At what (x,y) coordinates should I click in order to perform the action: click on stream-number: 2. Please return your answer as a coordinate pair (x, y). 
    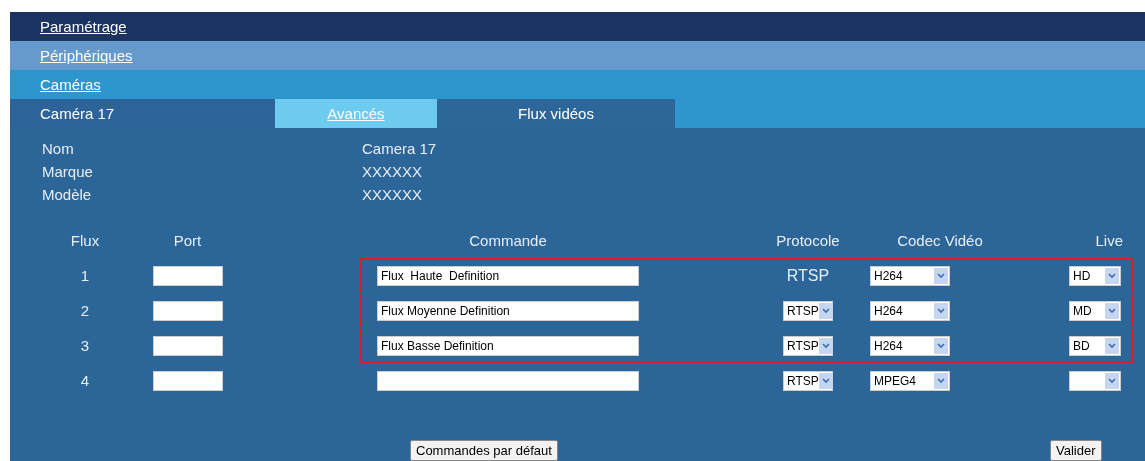
    Looking at the image, I should click on (85, 310).